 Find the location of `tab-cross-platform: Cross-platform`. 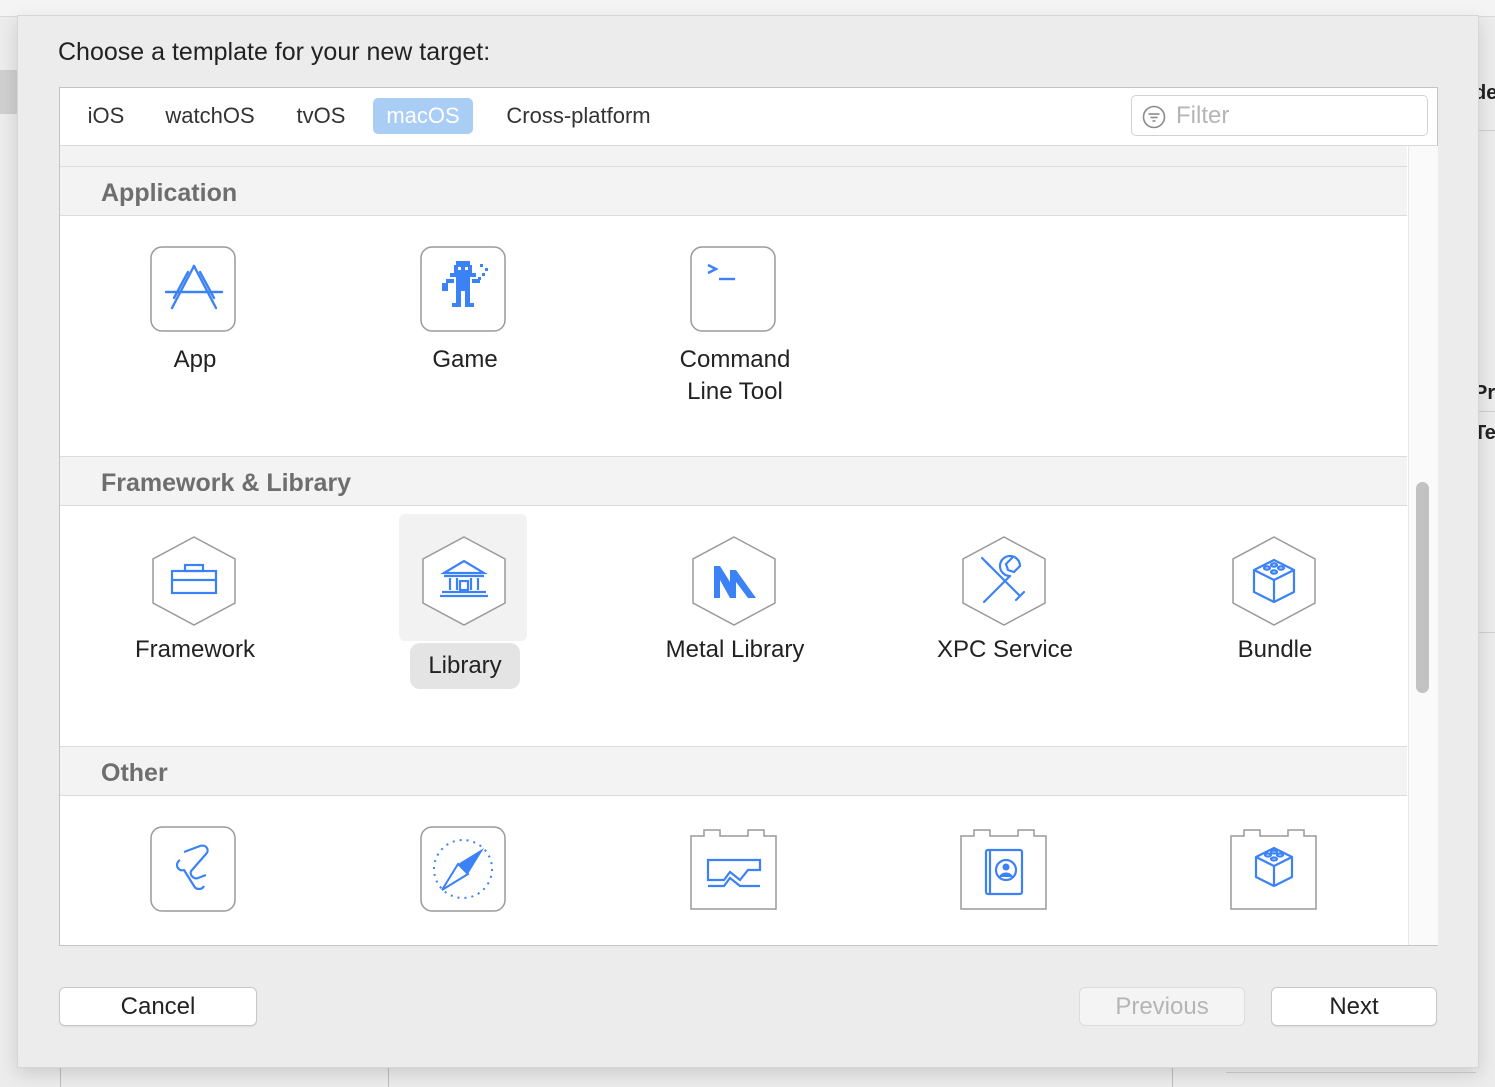

tab-cross-platform: Cross-platform is located at coordinates (578, 116).